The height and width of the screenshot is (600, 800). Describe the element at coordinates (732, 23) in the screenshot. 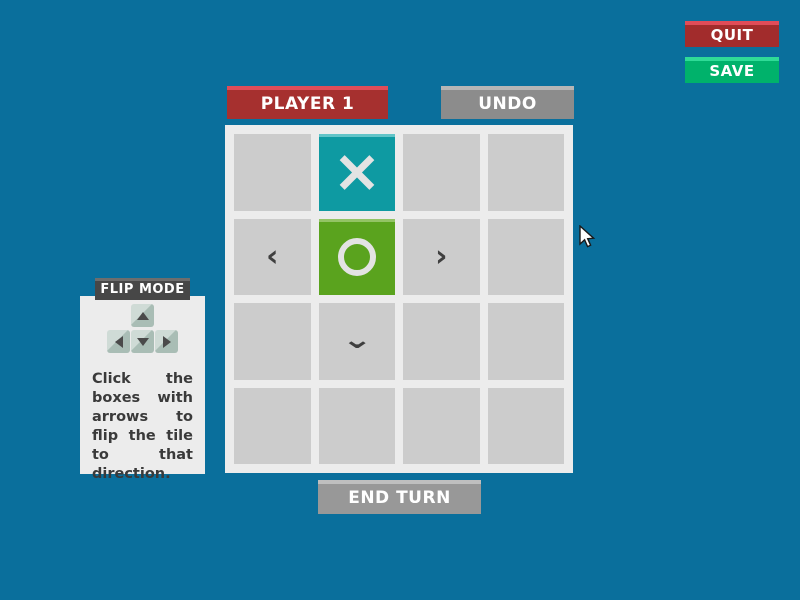

I see `quit-button-highlight` at that location.